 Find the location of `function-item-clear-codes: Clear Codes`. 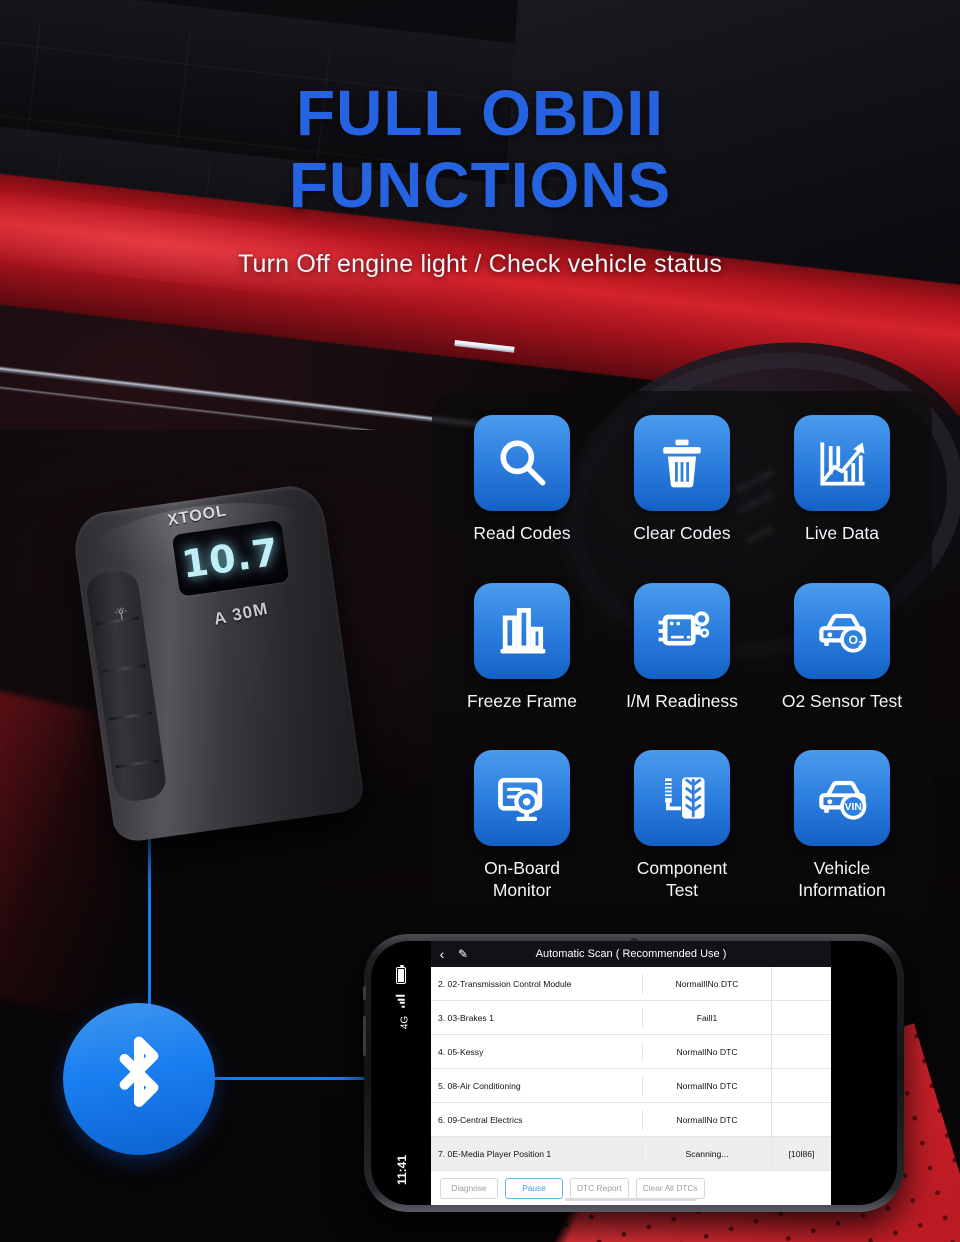

function-item-clear-codes: Clear Codes is located at coordinates (682, 491).